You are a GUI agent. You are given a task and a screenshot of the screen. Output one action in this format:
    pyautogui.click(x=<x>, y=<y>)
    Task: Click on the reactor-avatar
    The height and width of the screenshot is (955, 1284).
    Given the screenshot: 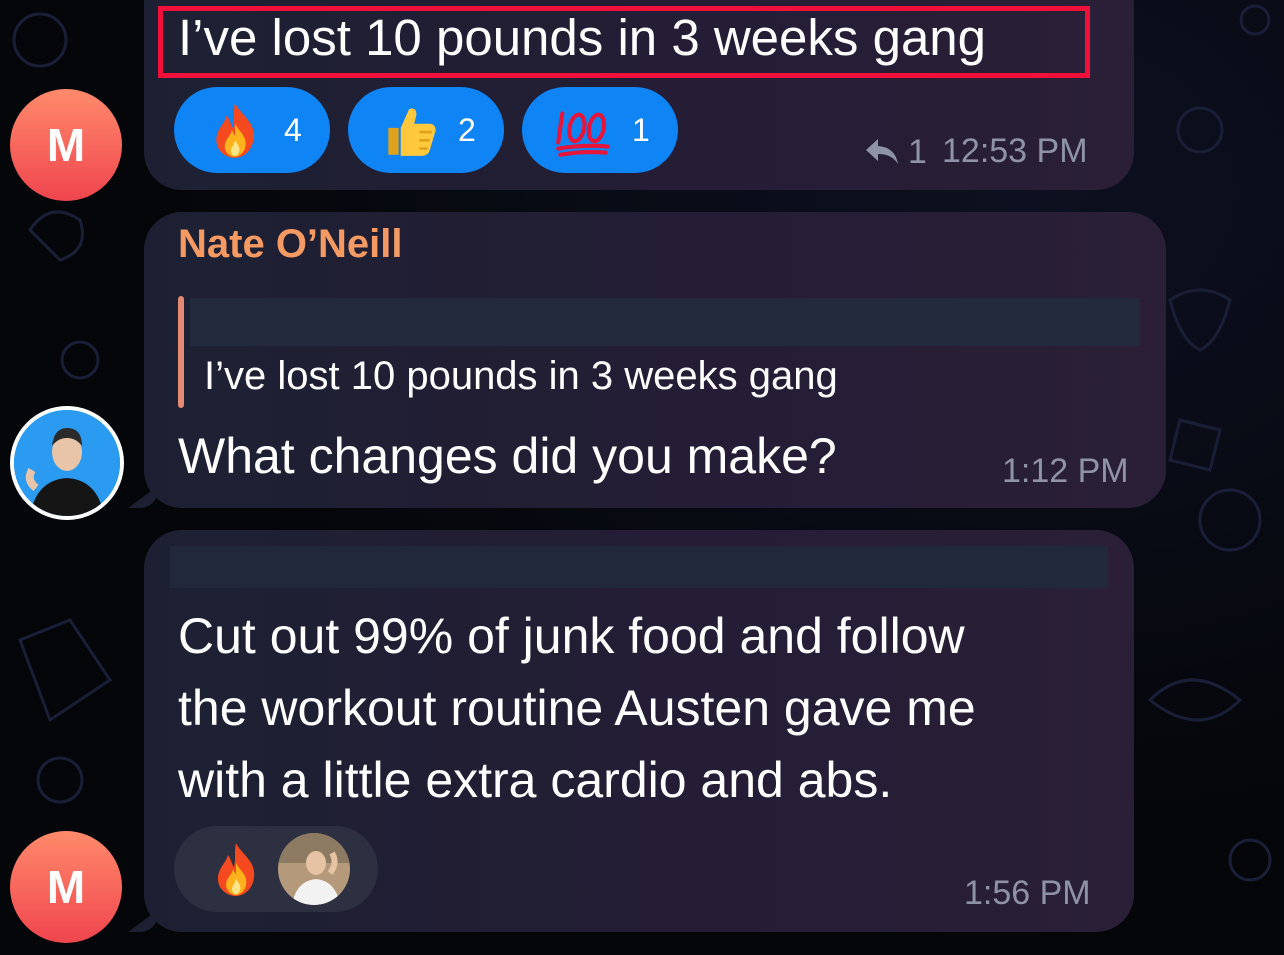 What is the action you would take?
    pyautogui.click(x=314, y=869)
    